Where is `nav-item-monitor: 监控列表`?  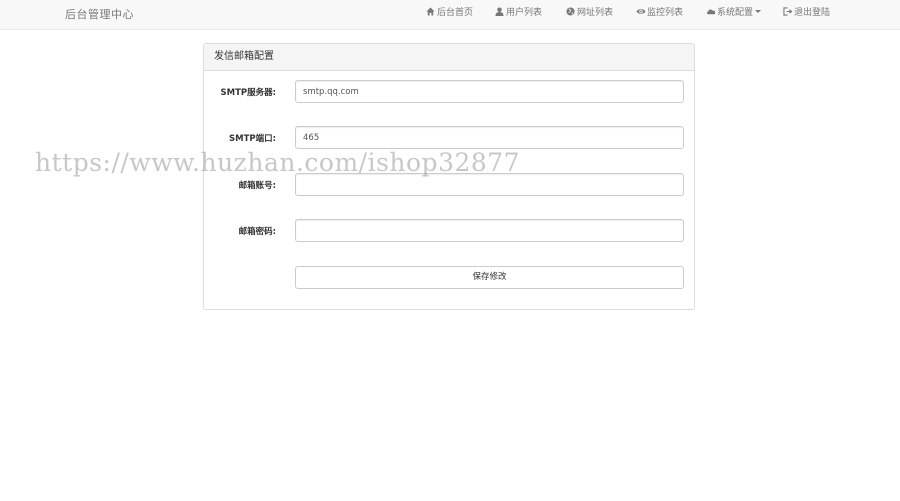
nav-item-monitor: 监控列表 is located at coordinates (659, 15).